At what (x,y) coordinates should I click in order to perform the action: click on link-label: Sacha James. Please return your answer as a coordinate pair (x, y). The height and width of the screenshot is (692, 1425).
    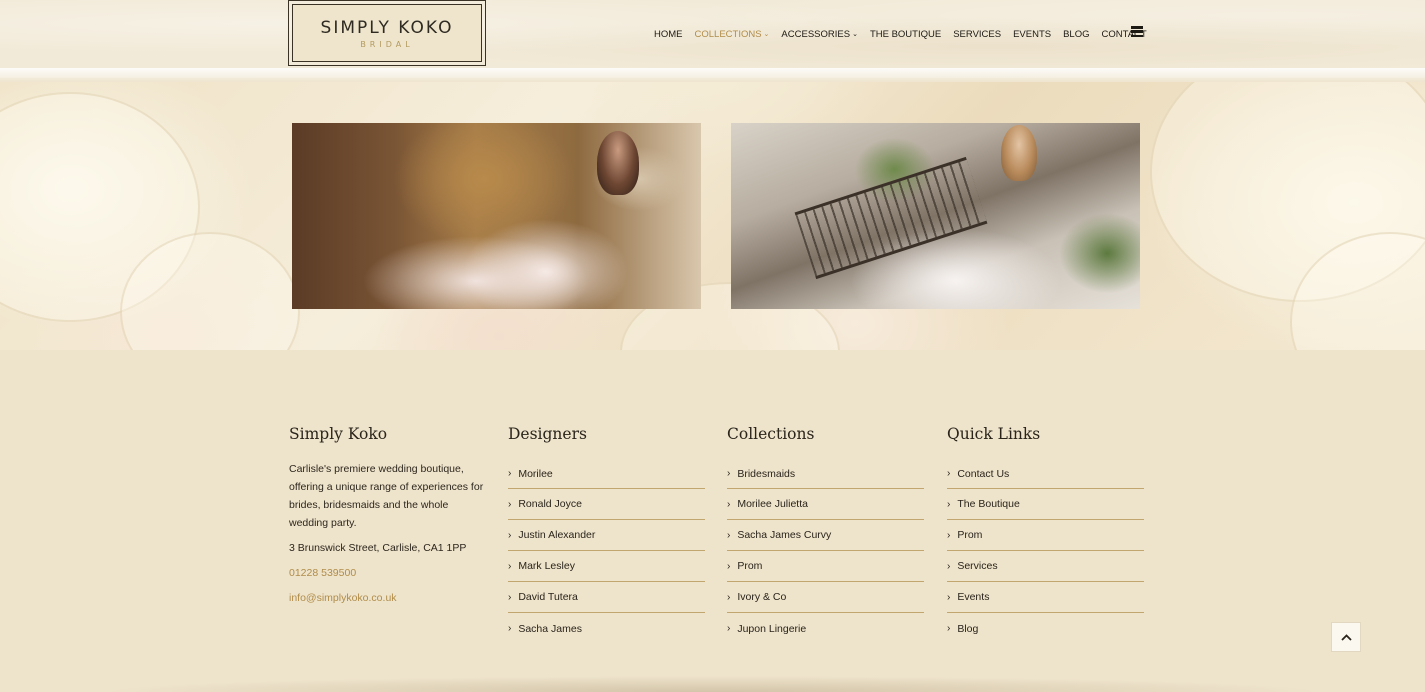
    Looking at the image, I should click on (550, 628).